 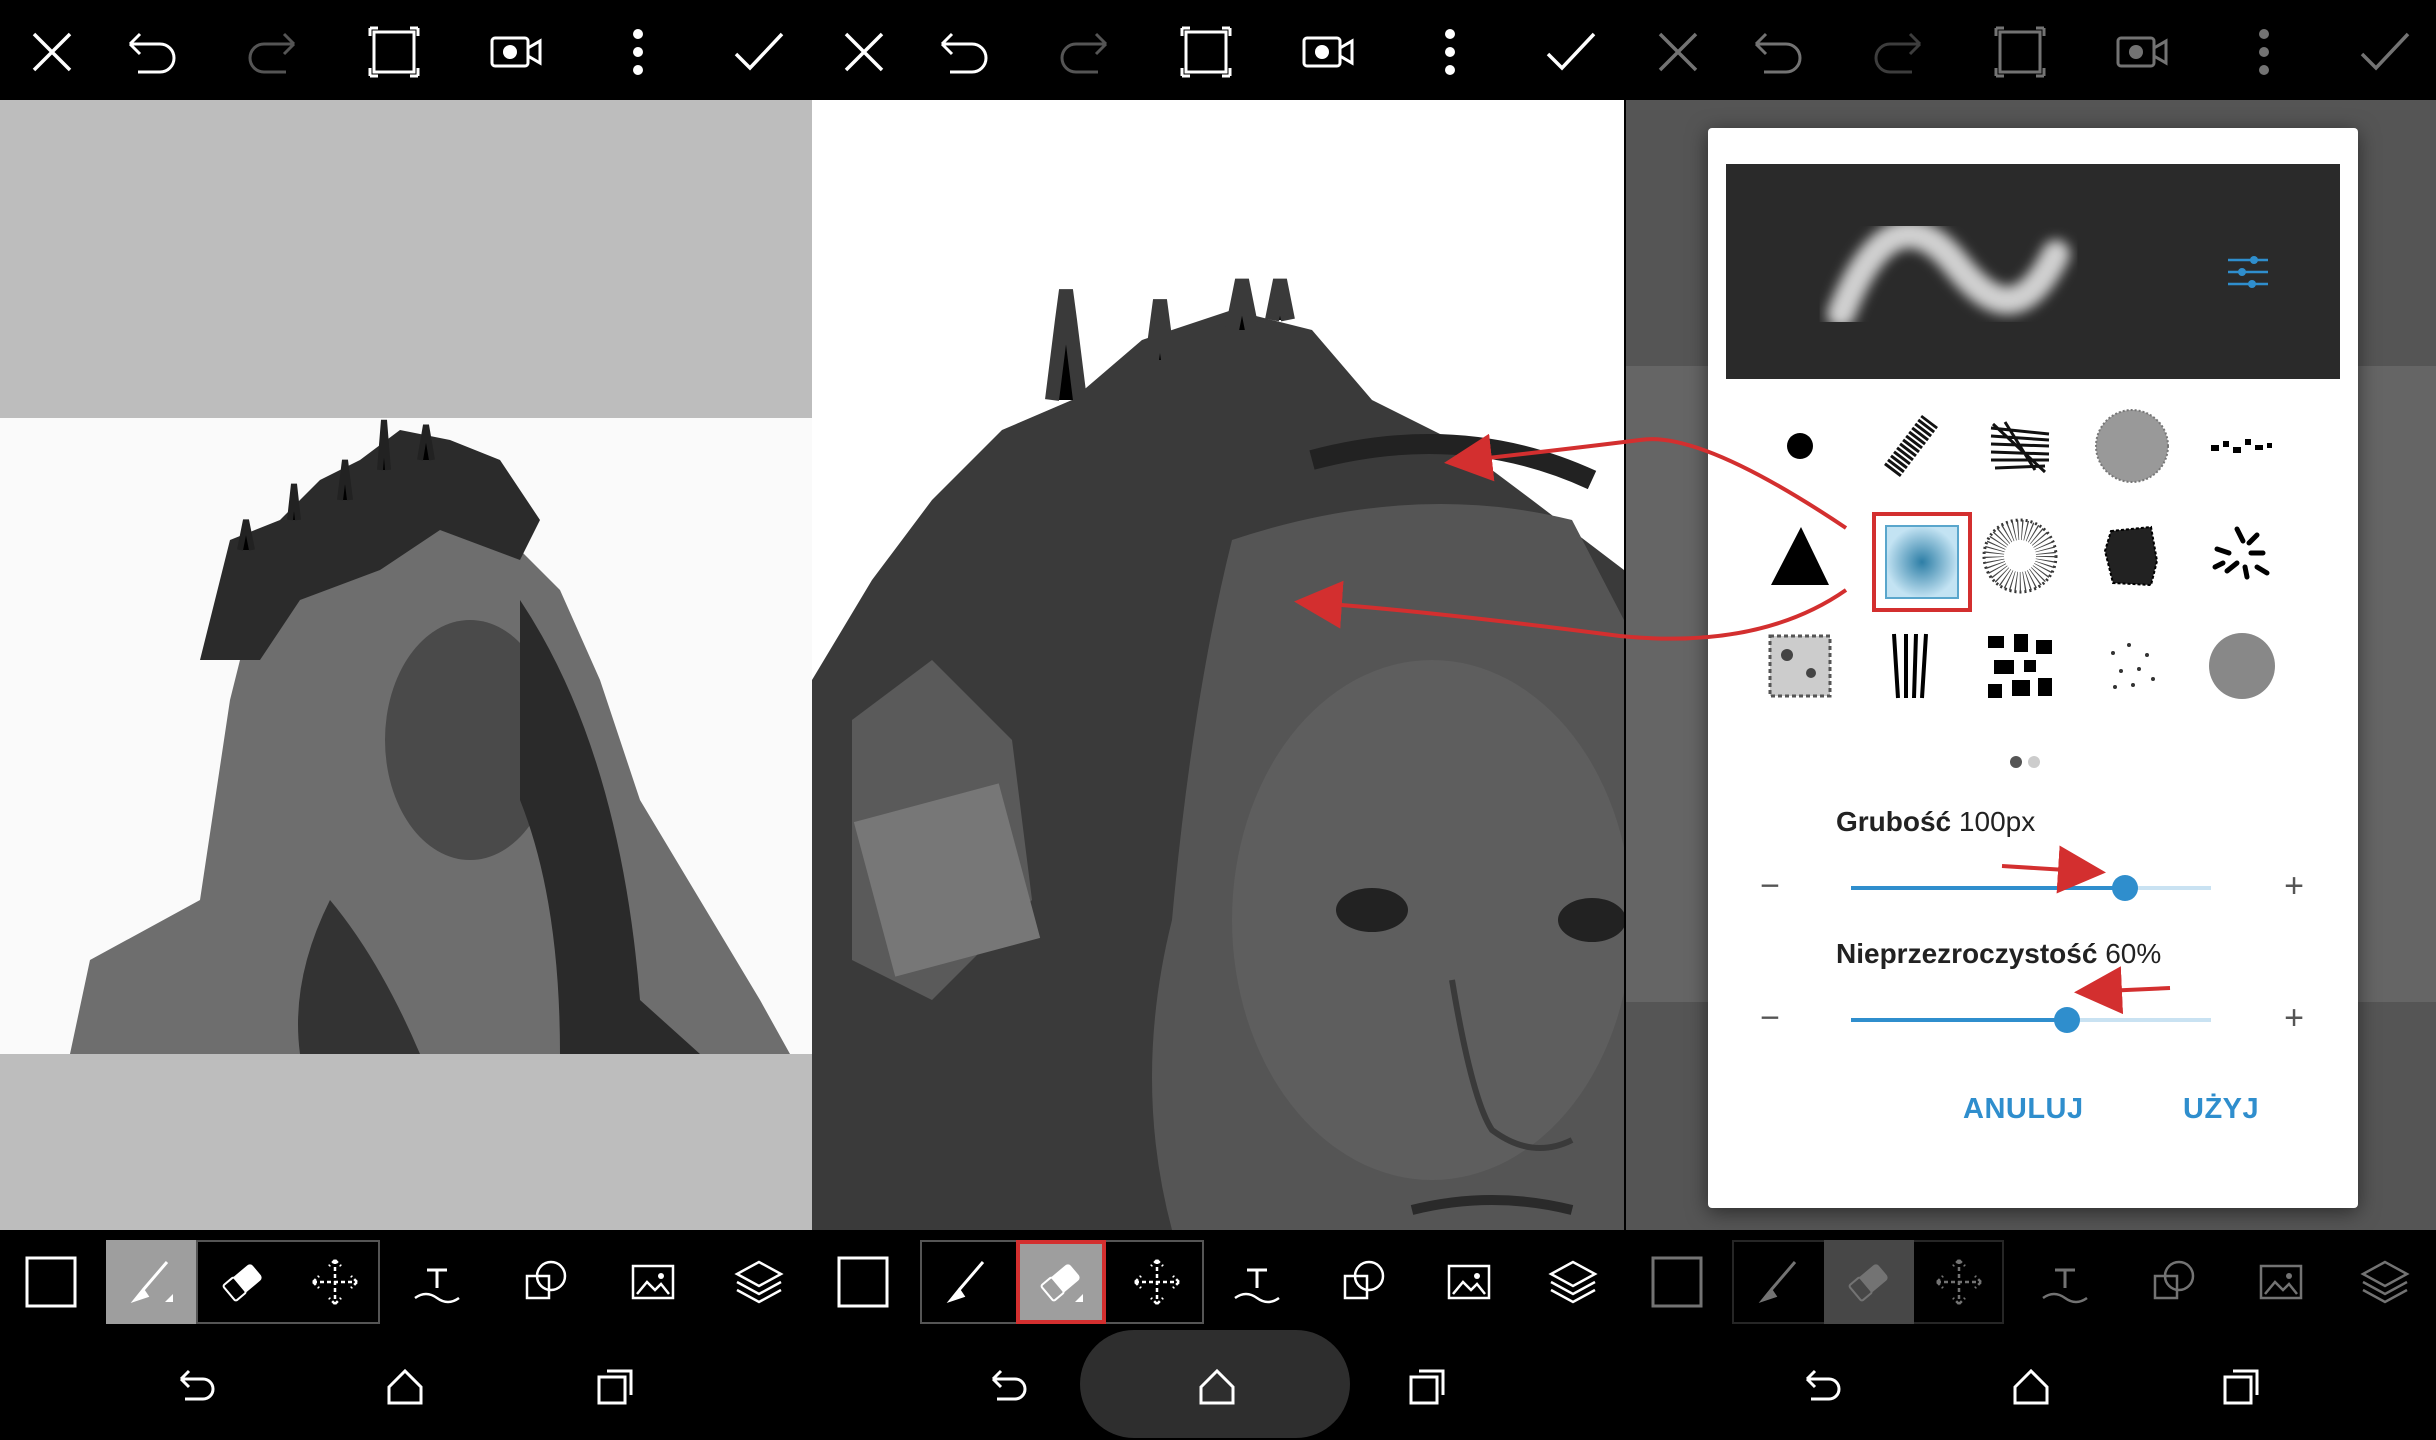 I want to click on annotation-arrows, so click(x=1732, y=724).